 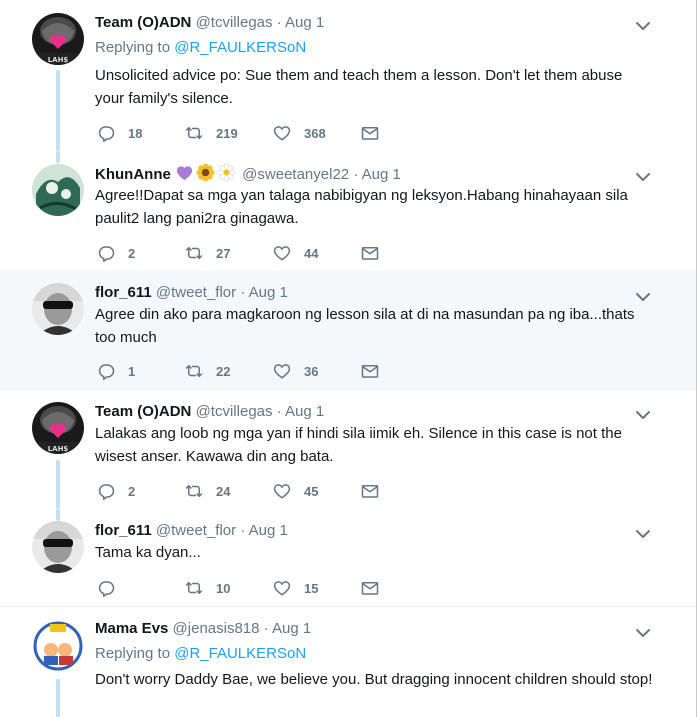 I want to click on reply-button, so click(x=106, y=588).